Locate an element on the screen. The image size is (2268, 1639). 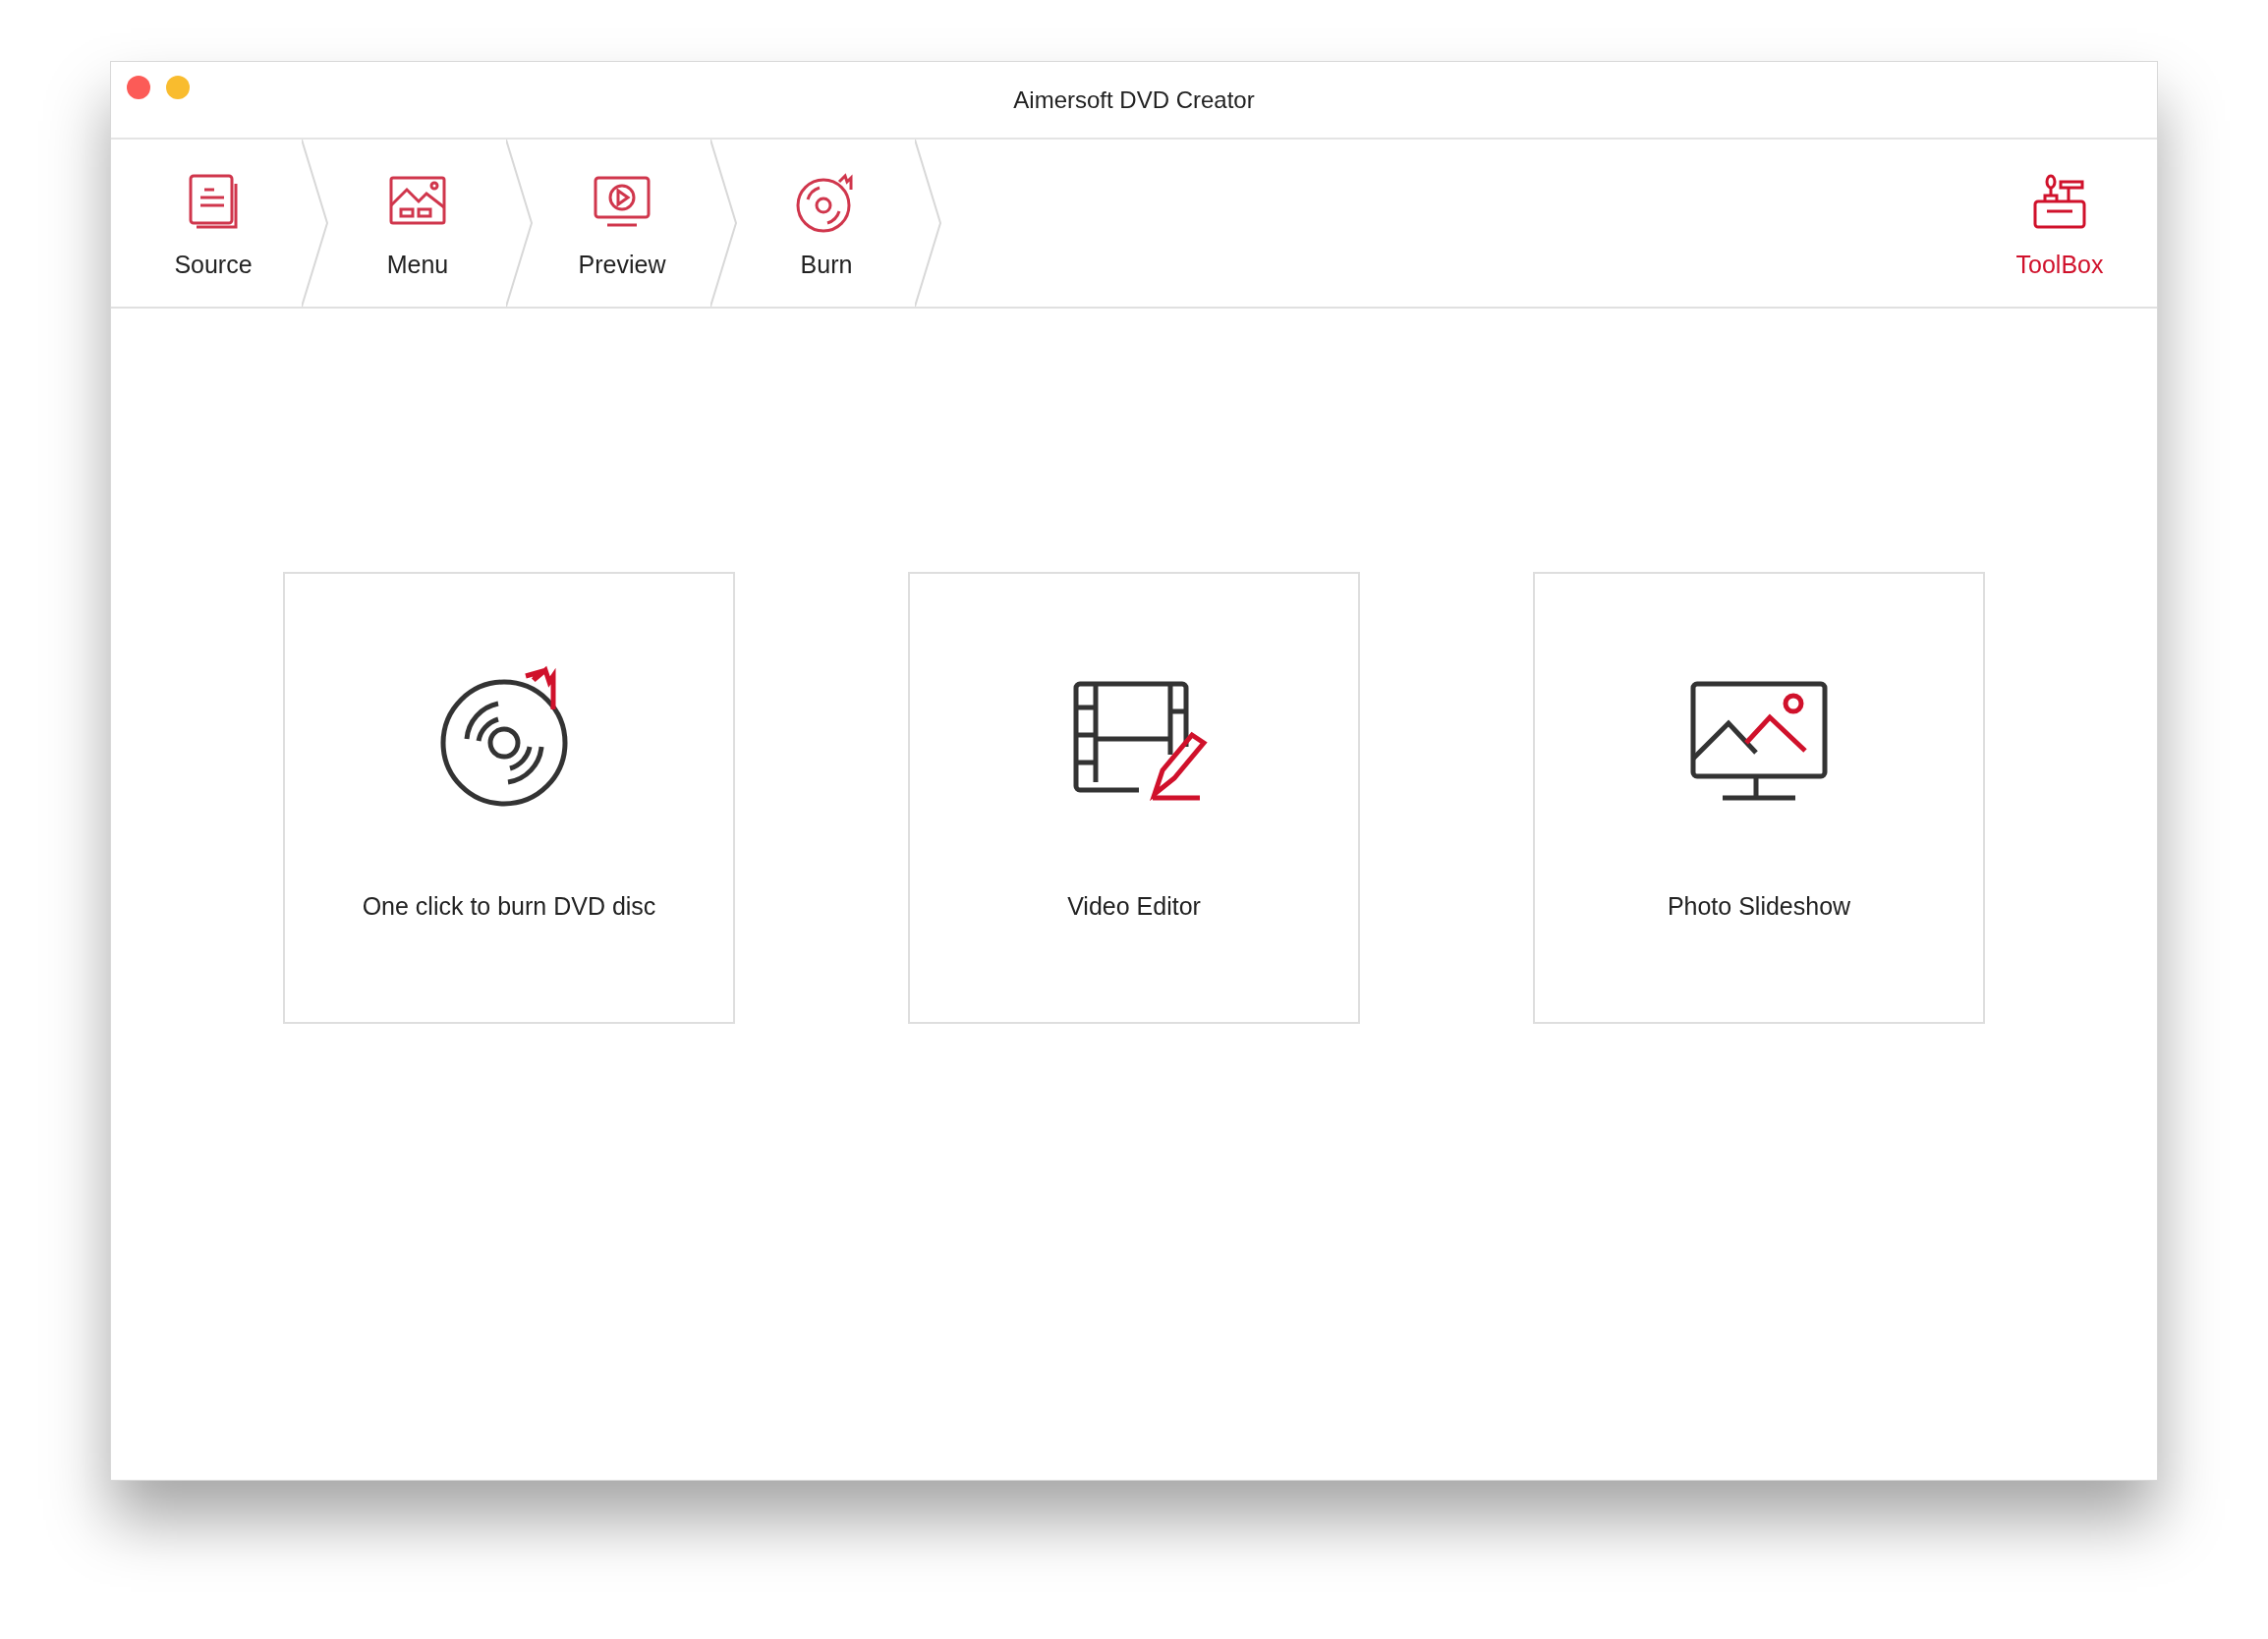
feature-card: Photo Slideshow is located at coordinates (1759, 798).